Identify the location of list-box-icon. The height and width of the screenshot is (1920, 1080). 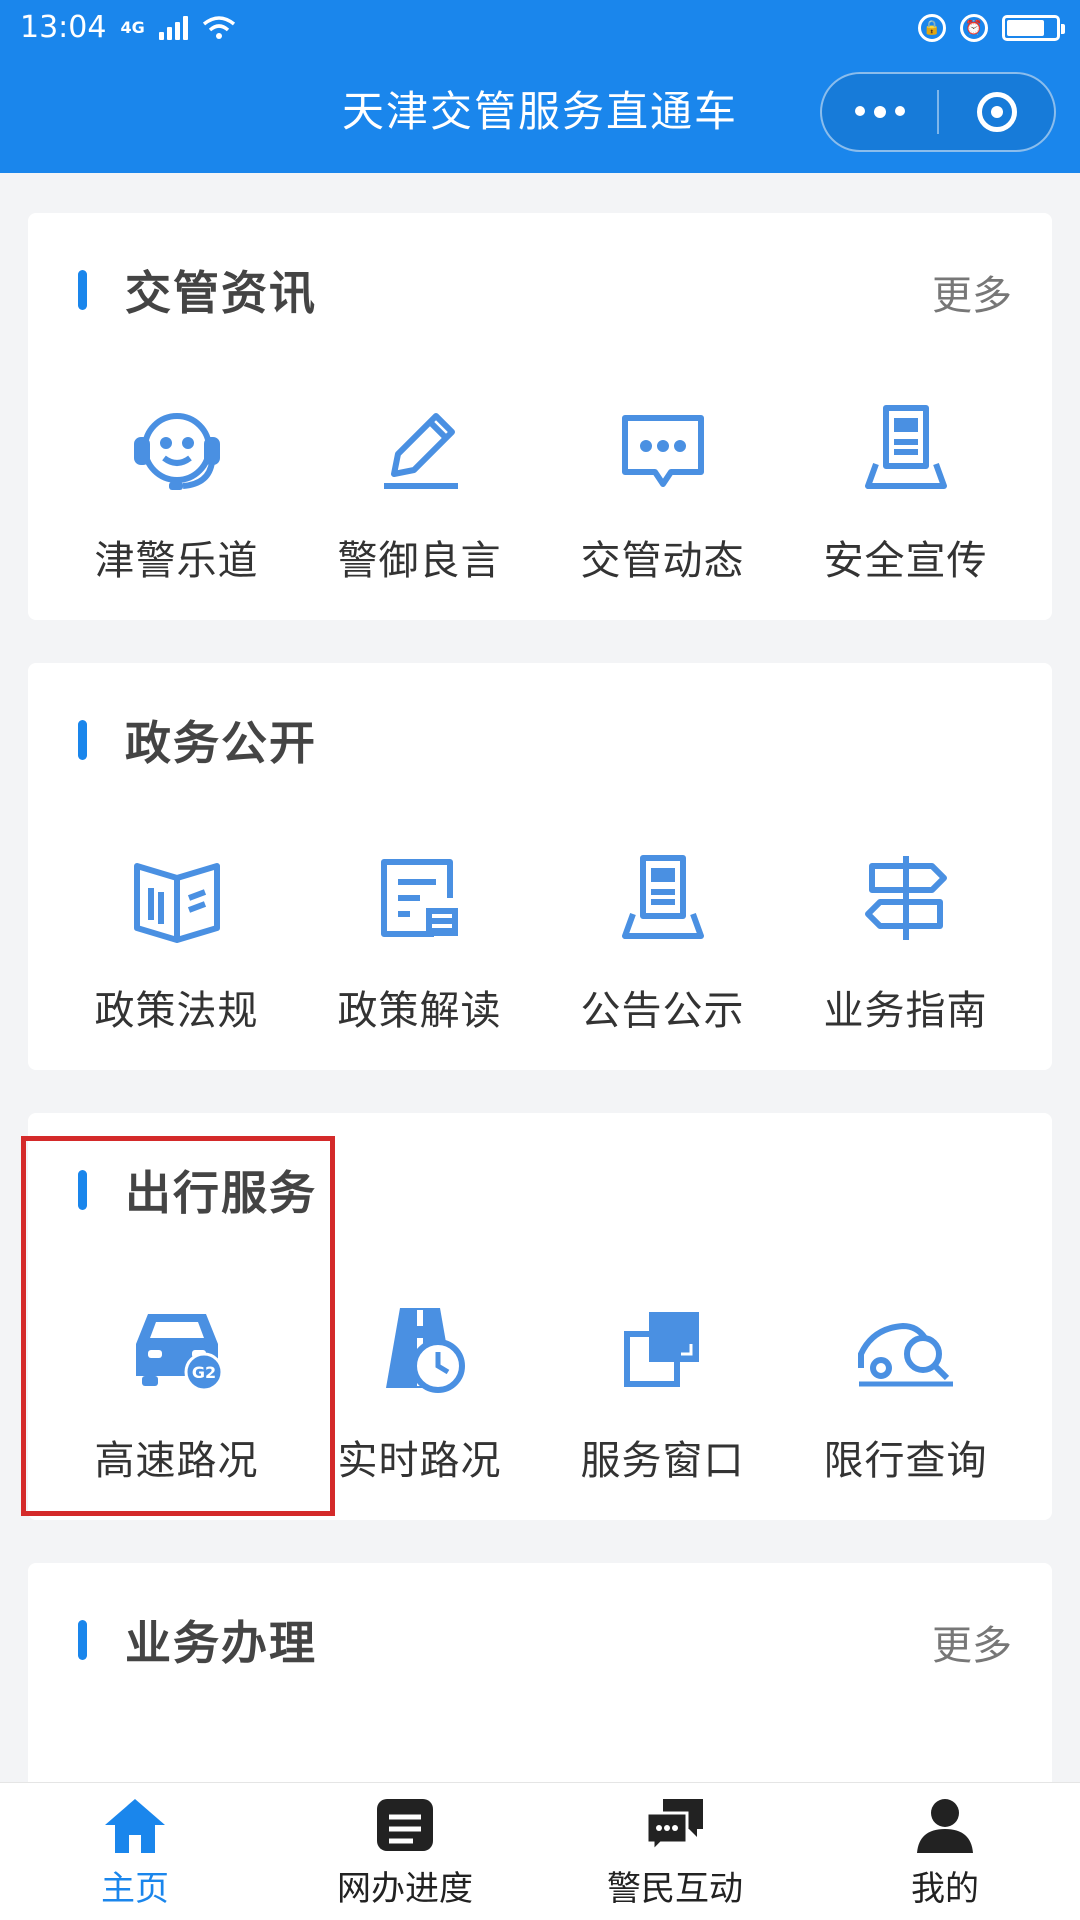
(405, 1825).